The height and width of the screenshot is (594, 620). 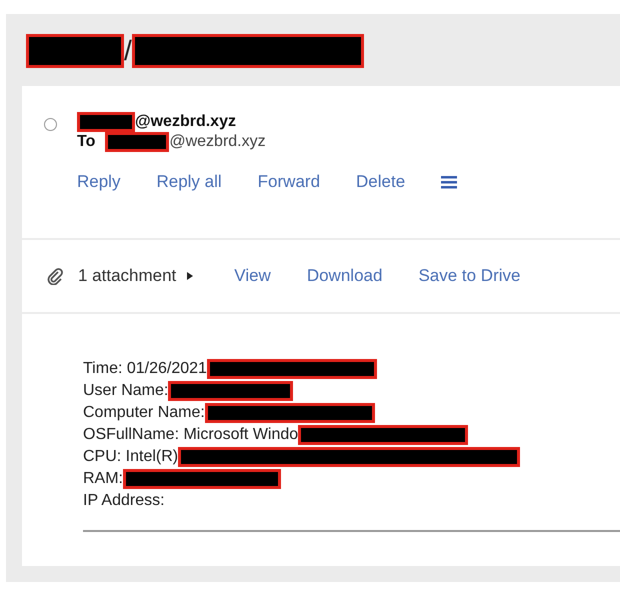 What do you see at coordinates (130, 457) in the screenshot?
I see `text: CPU: Intel(R)` at bounding box center [130, 457].